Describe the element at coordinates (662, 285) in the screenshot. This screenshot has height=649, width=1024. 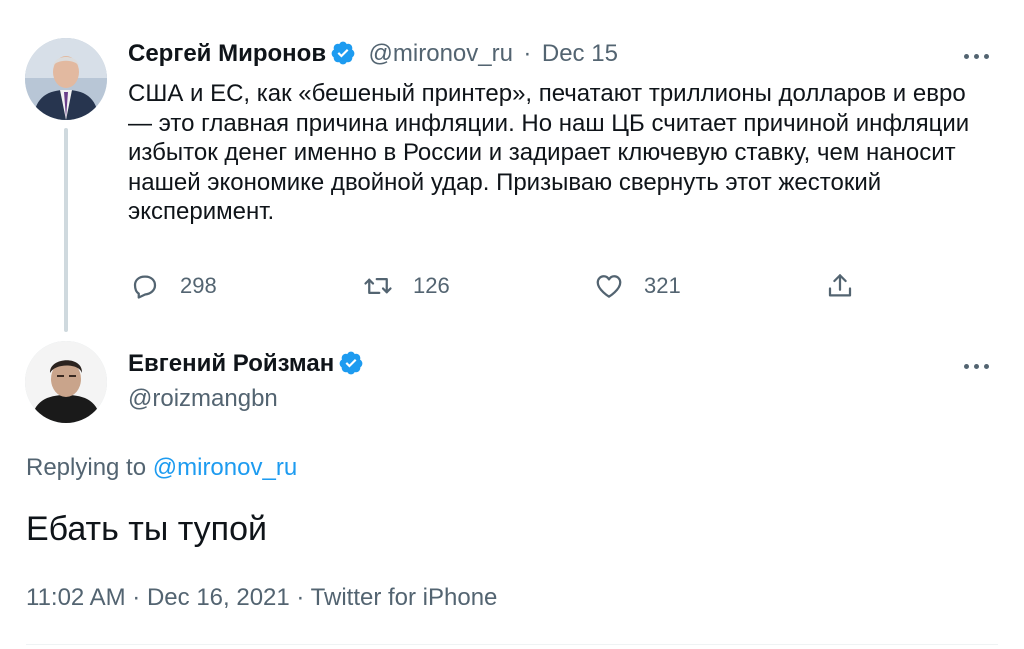
I see `like-count: 321` at that location.